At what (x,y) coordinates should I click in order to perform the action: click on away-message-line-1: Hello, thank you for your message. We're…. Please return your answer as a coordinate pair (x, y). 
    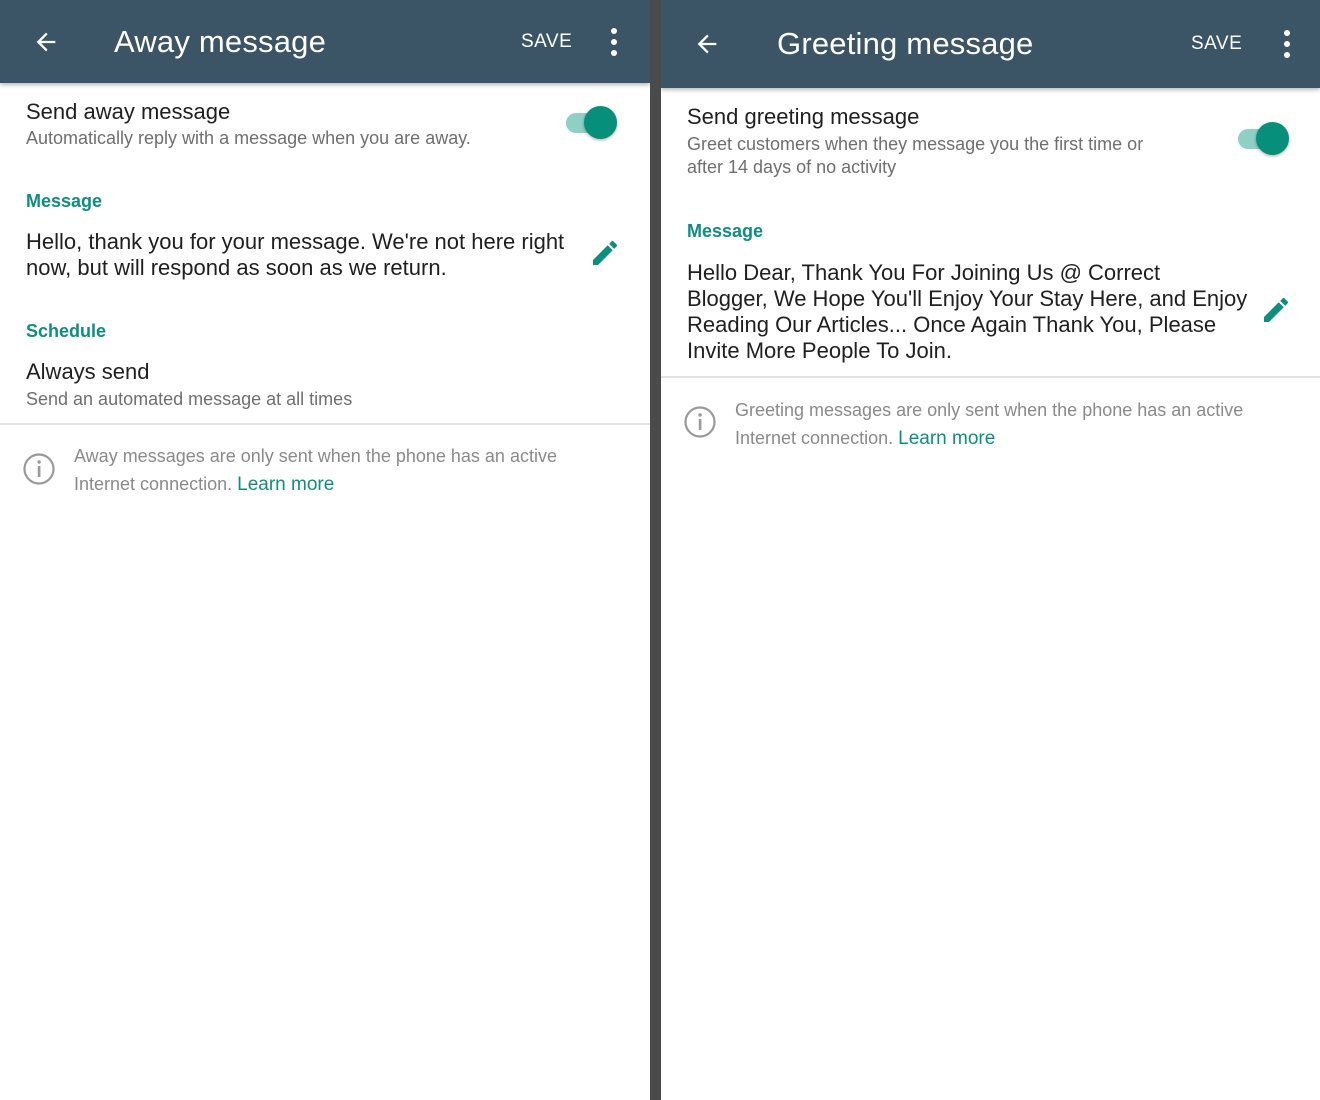
    Looking at the image, I should click on (295, 241).